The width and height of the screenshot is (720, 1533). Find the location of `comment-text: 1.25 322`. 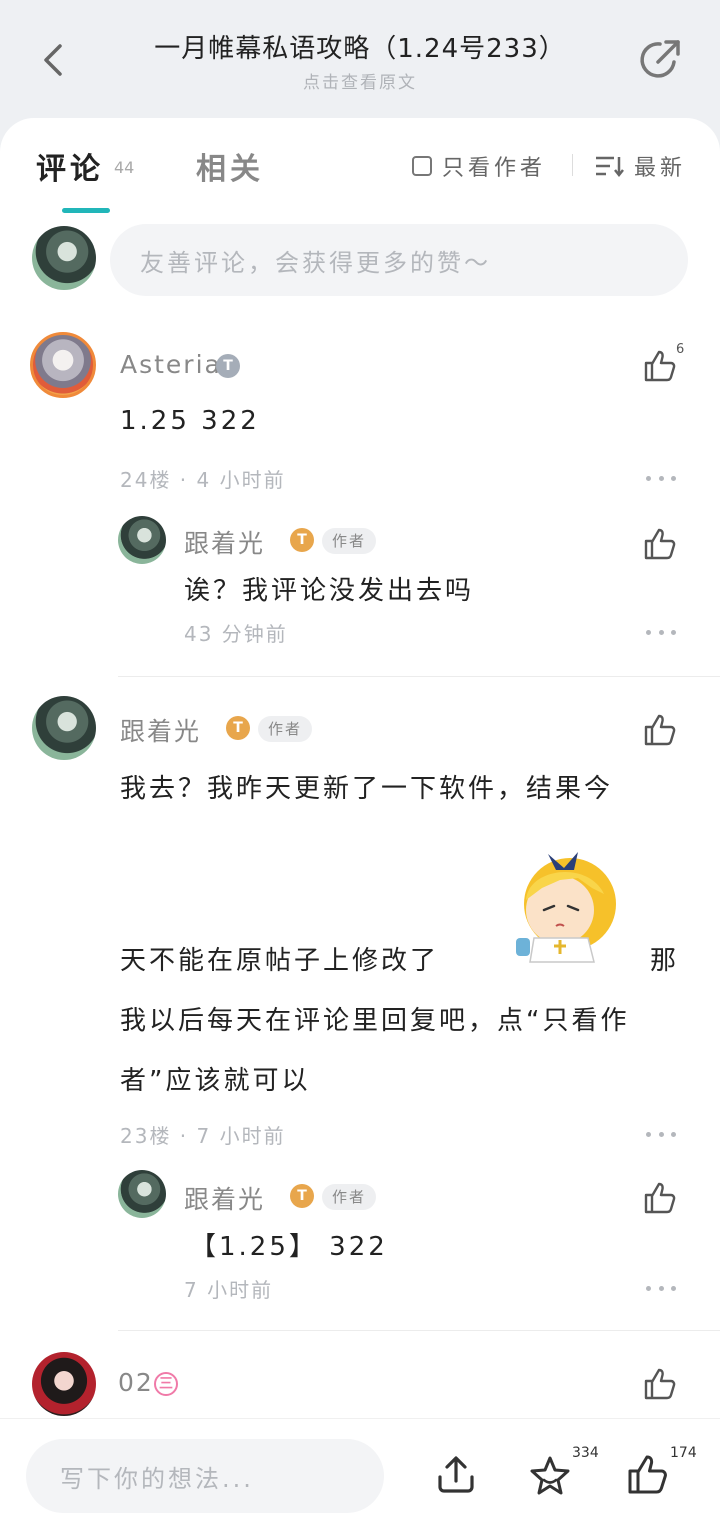

comment-text: 1.25 322 is located at coordinates (190, 421).